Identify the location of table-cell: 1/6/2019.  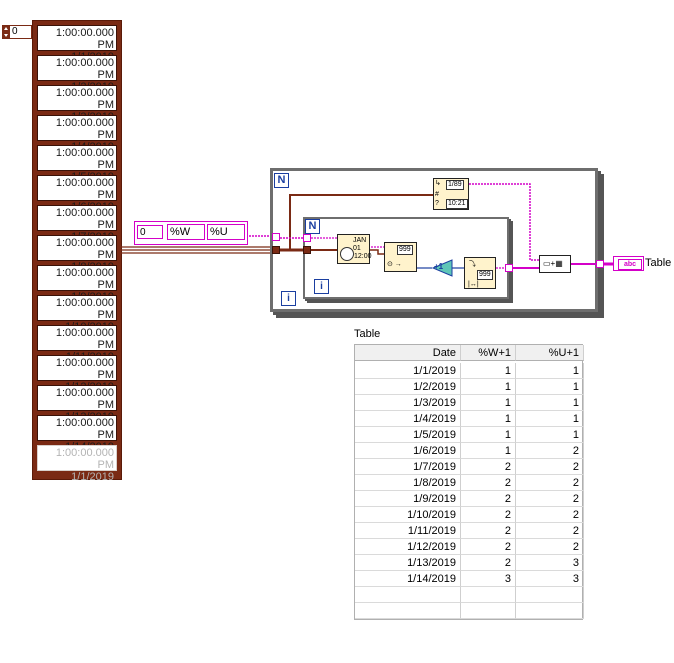
(408, 451).